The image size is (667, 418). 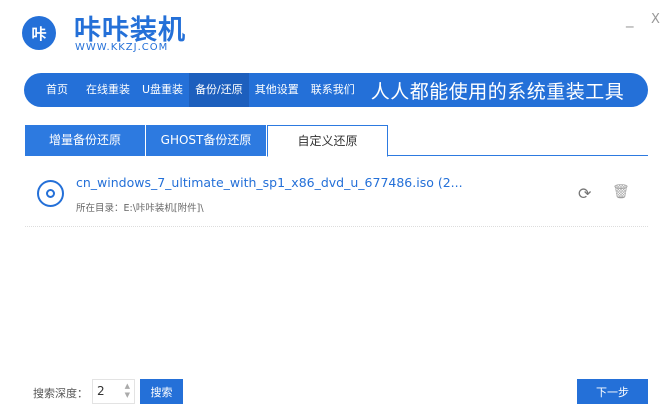 I want to click on tab-ghost-backup: GHOST备份还原, so click(x=206, y=140).